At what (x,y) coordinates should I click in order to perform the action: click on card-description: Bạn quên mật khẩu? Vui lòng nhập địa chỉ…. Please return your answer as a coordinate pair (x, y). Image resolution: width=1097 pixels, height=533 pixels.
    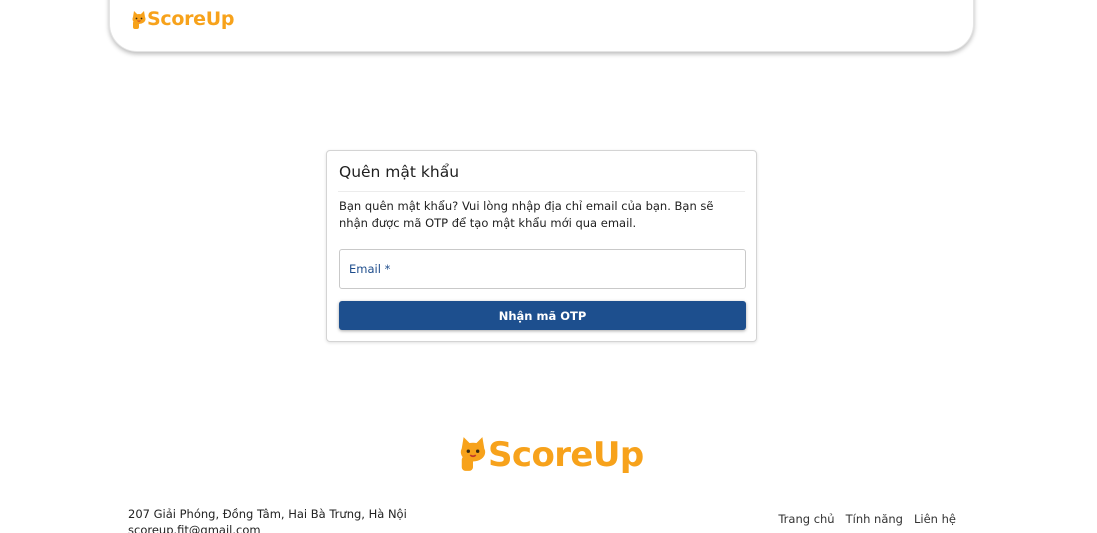
    Looking at the image, I should click on (526, 214).